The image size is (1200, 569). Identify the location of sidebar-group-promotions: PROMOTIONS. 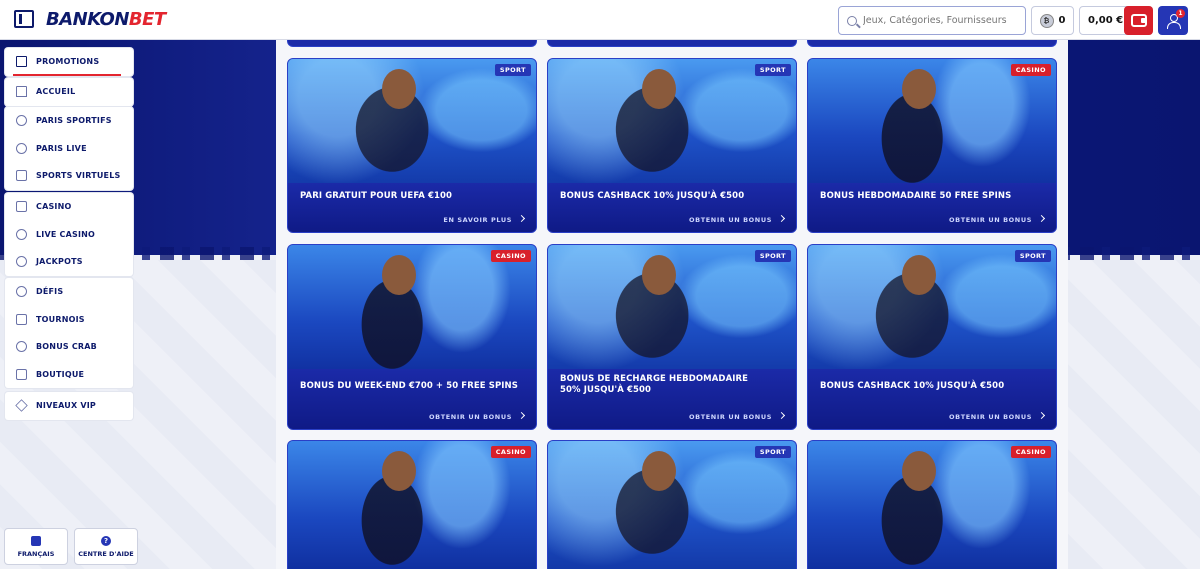
(69, 62).